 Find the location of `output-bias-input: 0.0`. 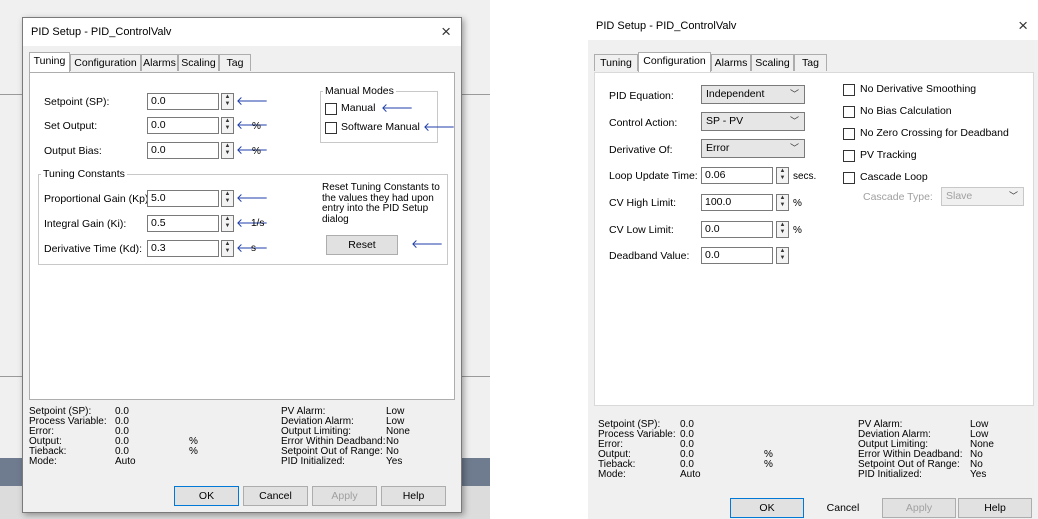

output-bias-input: 0.0 is located at coordinates (183, 150).